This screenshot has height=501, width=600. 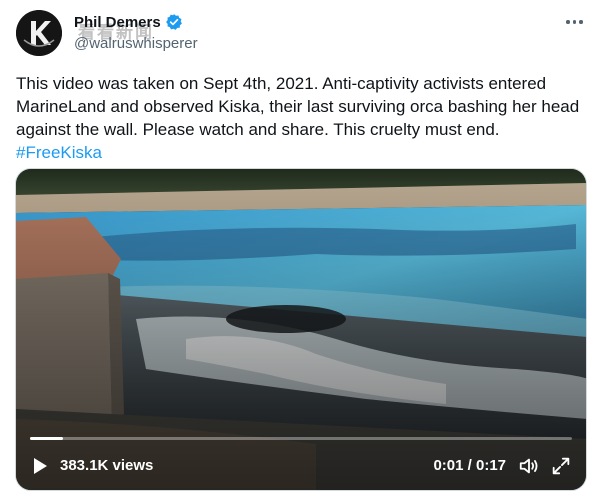 I want to click on verified-badge-icon, so click(x=173, y=22).